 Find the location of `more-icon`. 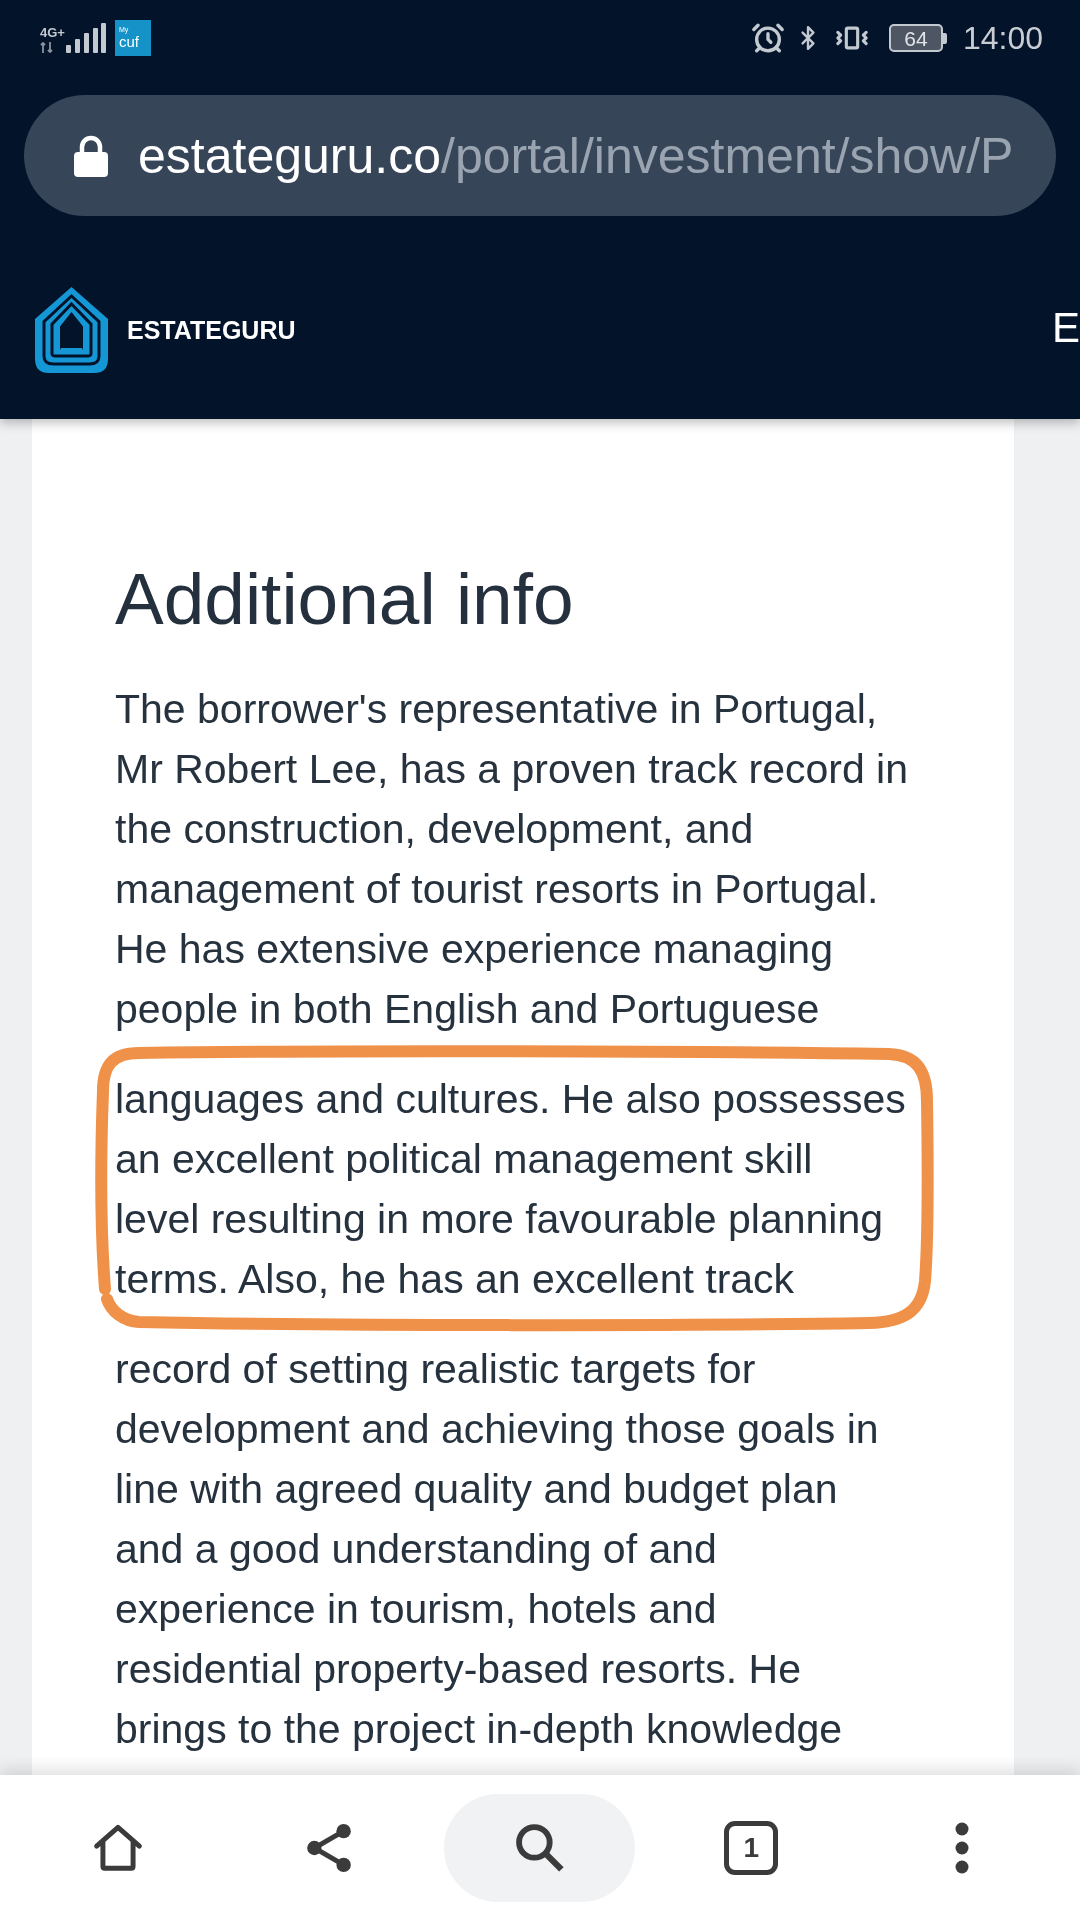

more-icon is located at coordinates (962, 1847).